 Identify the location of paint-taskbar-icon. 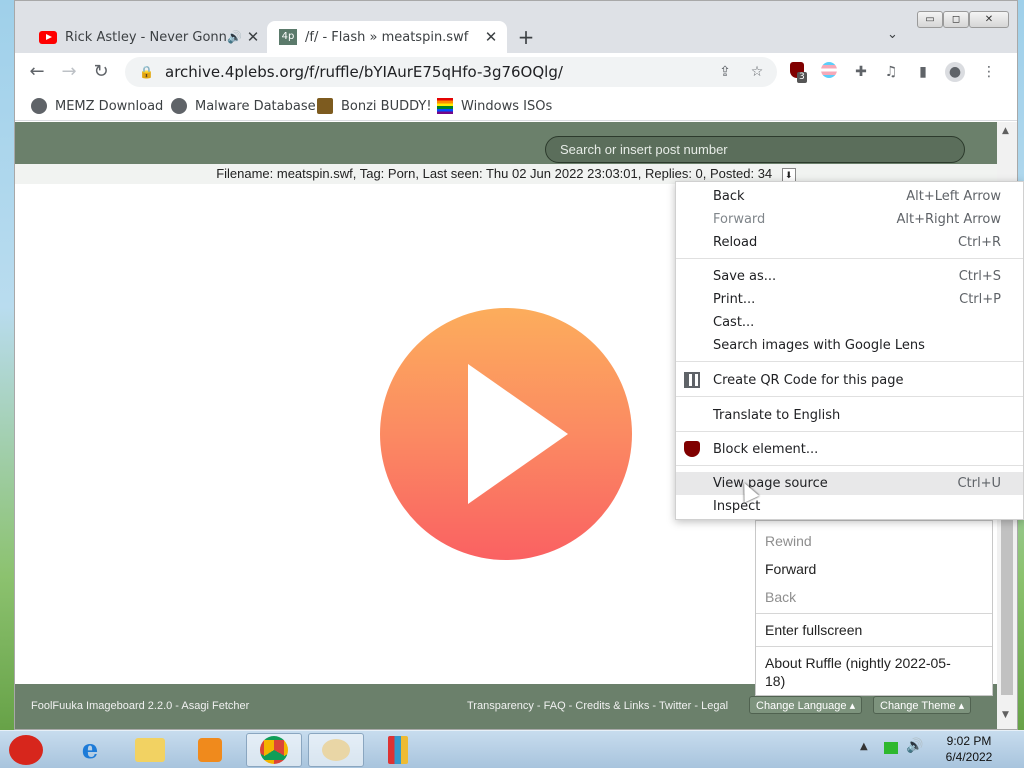
(336, 750).